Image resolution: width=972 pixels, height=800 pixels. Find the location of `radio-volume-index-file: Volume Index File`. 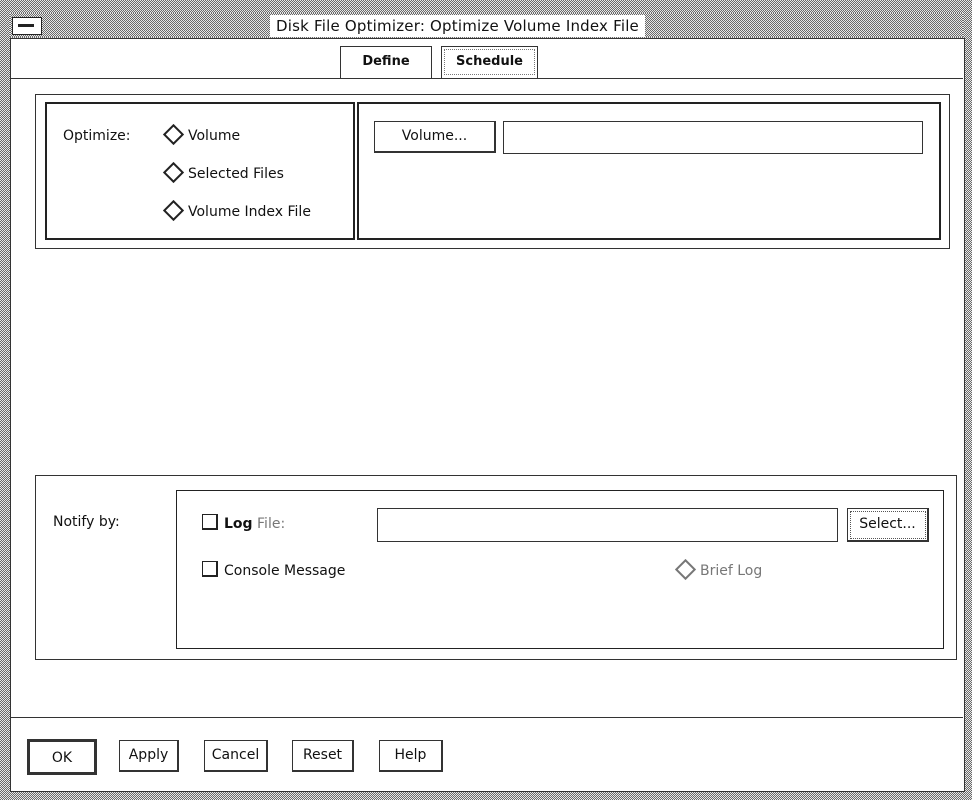

radio-volume-index-file: Volume Index File is located at coordinates (236, 210).